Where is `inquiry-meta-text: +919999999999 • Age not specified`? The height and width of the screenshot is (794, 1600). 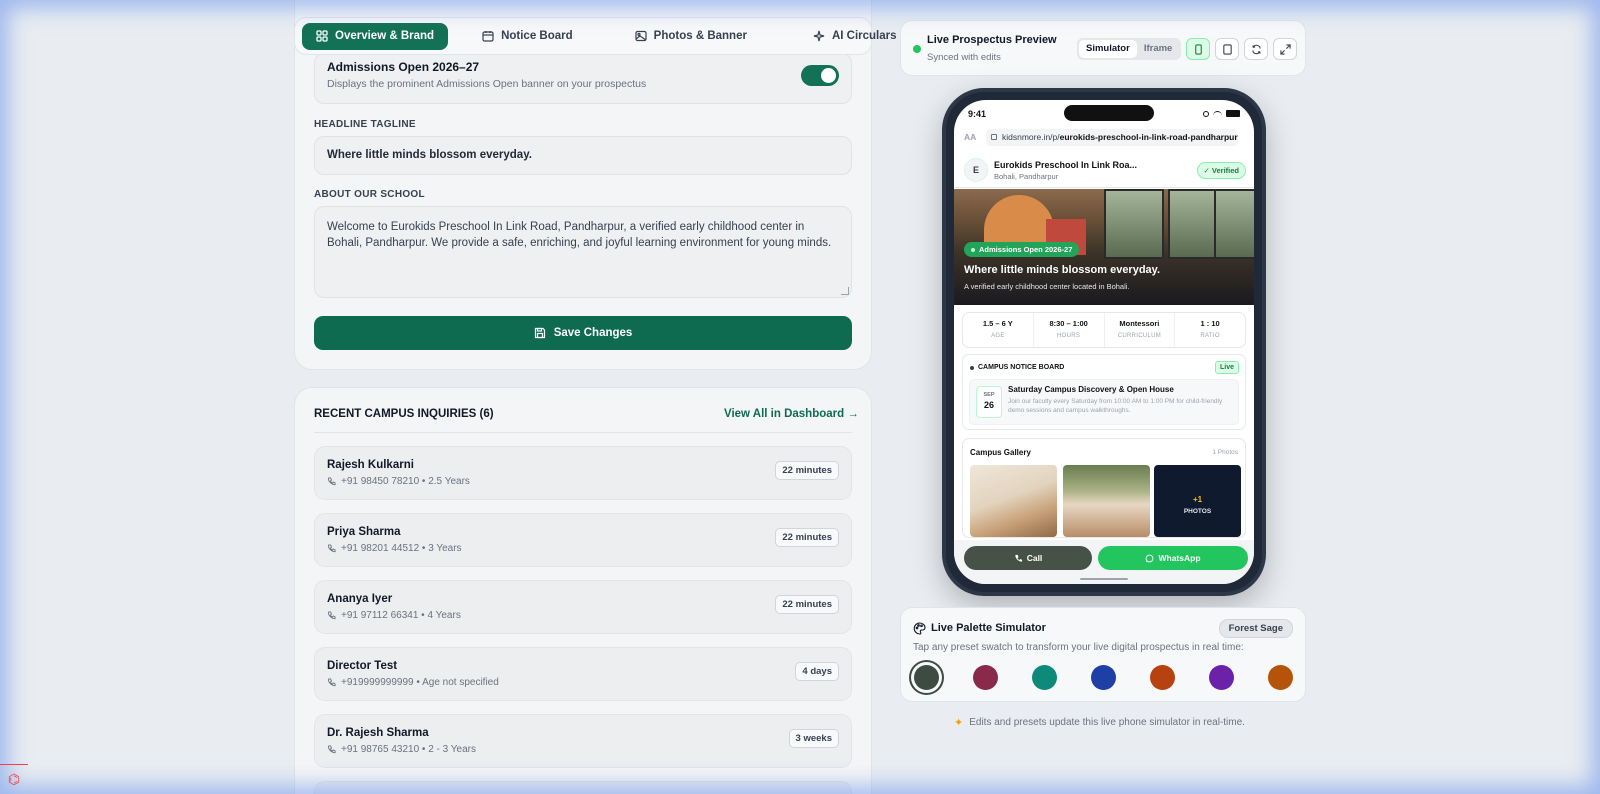
inquiry-meta-text: +919999999999 • Age not specified is located at coordinates (420, 682).